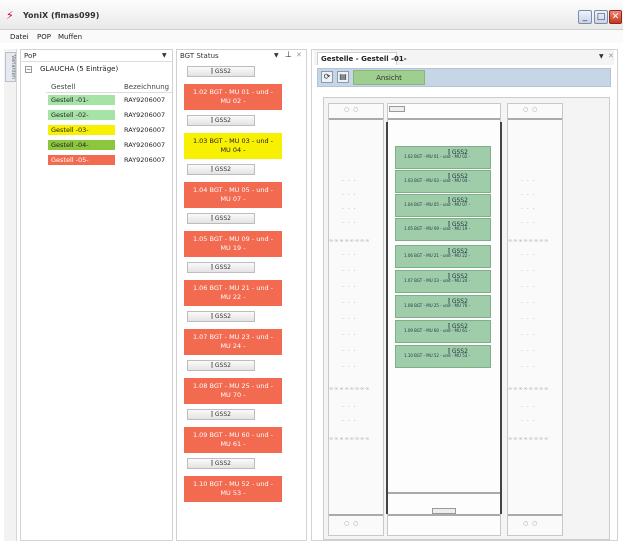  What do you see at coordinates (585, 17) in the screenshot?
I see `minimize-button: _` at bounding box center [585, 17].